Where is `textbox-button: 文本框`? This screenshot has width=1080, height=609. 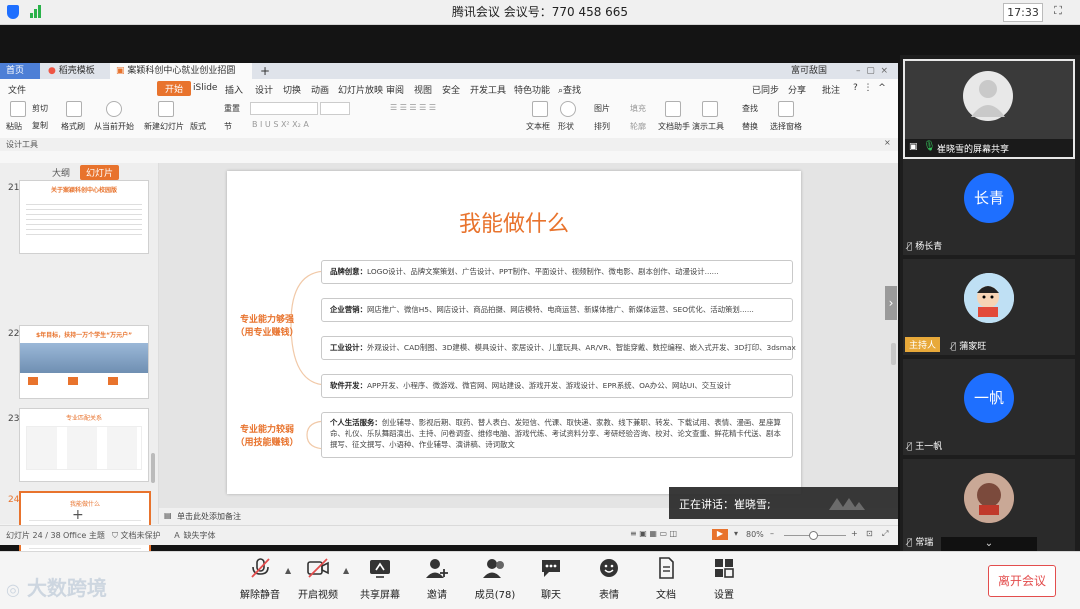
textbox-button: 文本框 is located at coordinates (538, 126).